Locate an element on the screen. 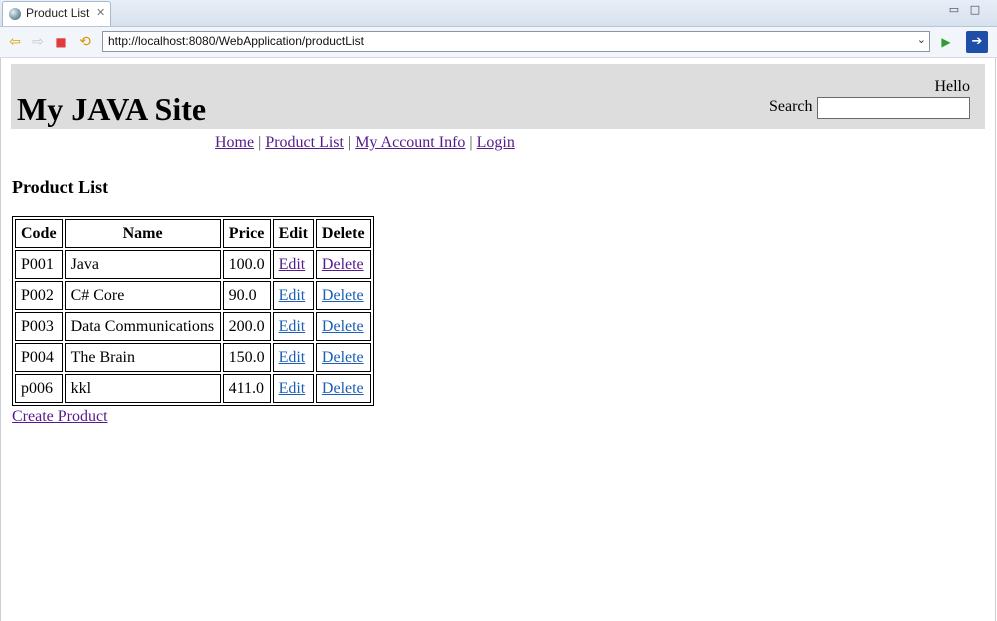  search-input is located at coordinates (893, 108).